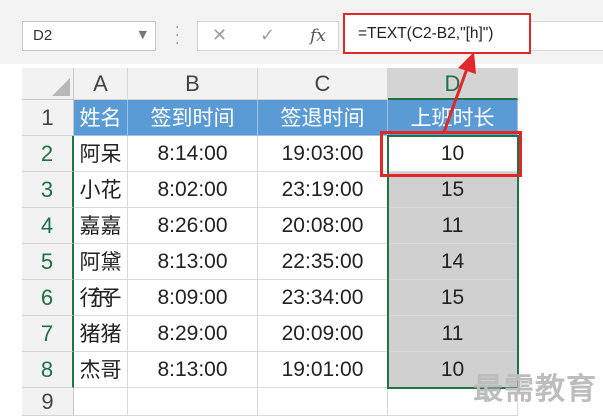 The image size is (603, 416). What do you see at coordinates (193, 334) in the screenshot?
I see `cell-b7: 8:29:00` at bounding box center [193, 334].